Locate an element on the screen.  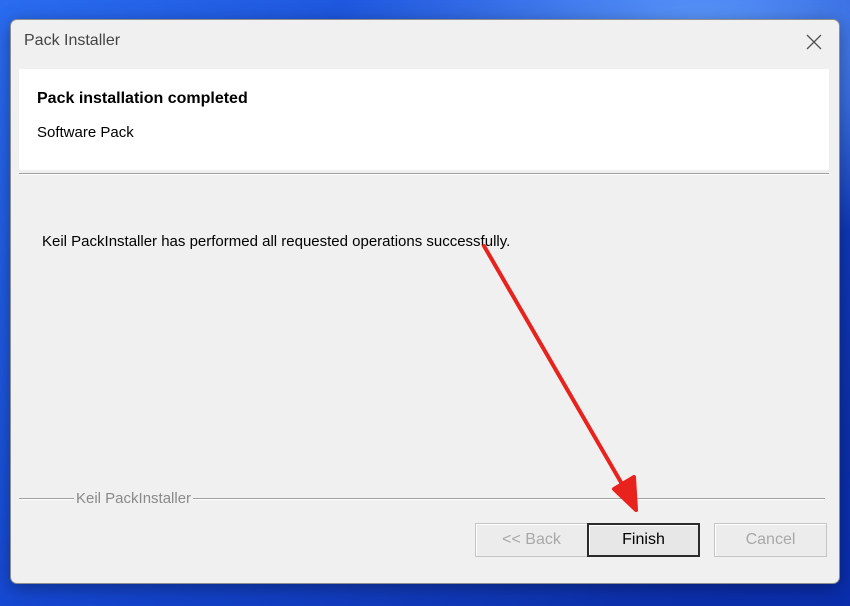
header-subtitle: Software Pack is located at coordinates (85, 132).